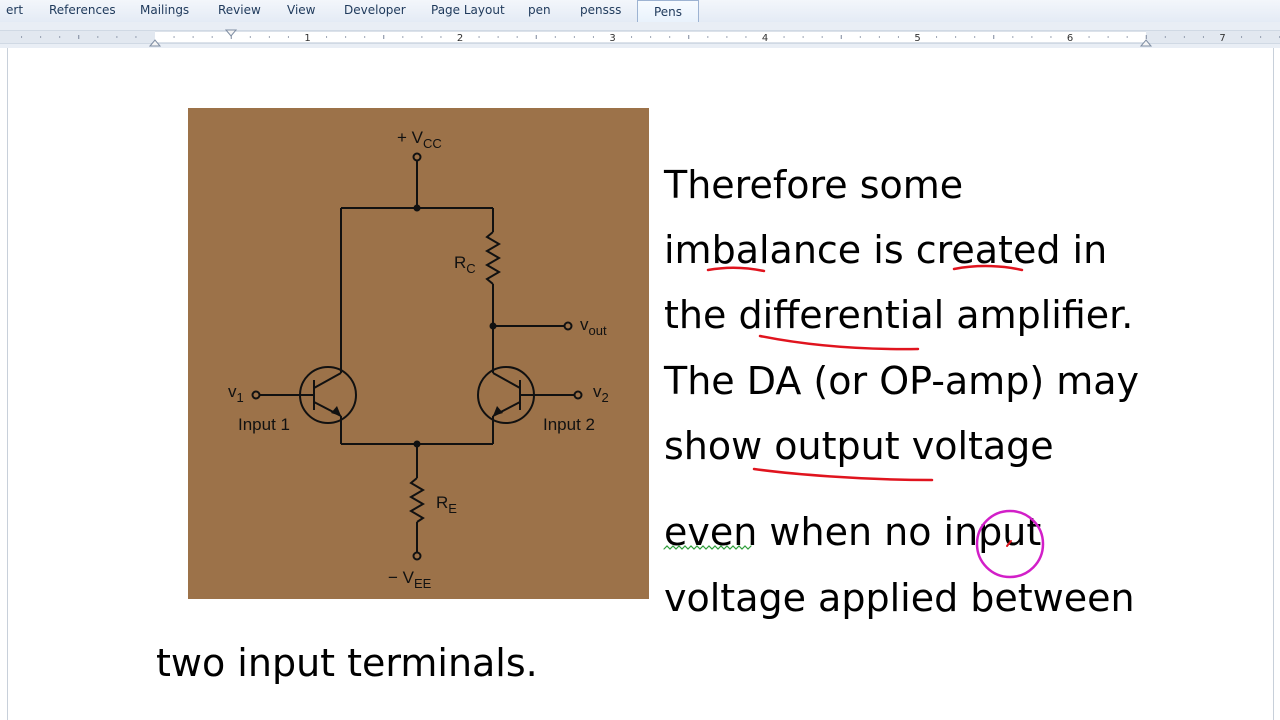  Describe the element at coordinates (301, 10) in the screenshot. I see `tab-view: View` at that location.